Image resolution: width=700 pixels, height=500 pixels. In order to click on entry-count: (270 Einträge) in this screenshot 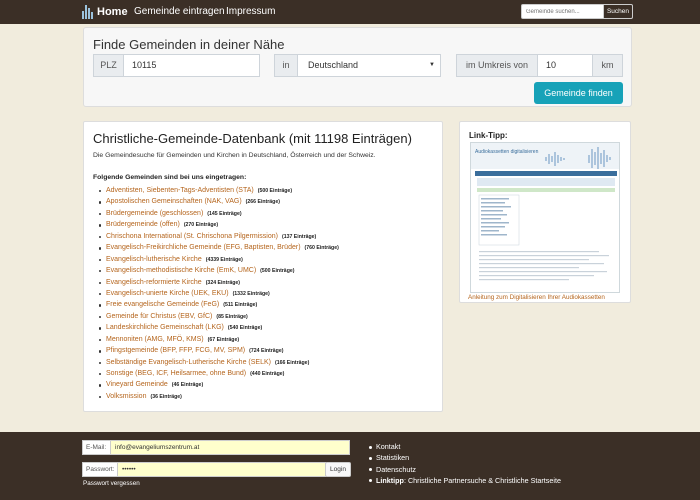, I will do `click(201, 225)`.